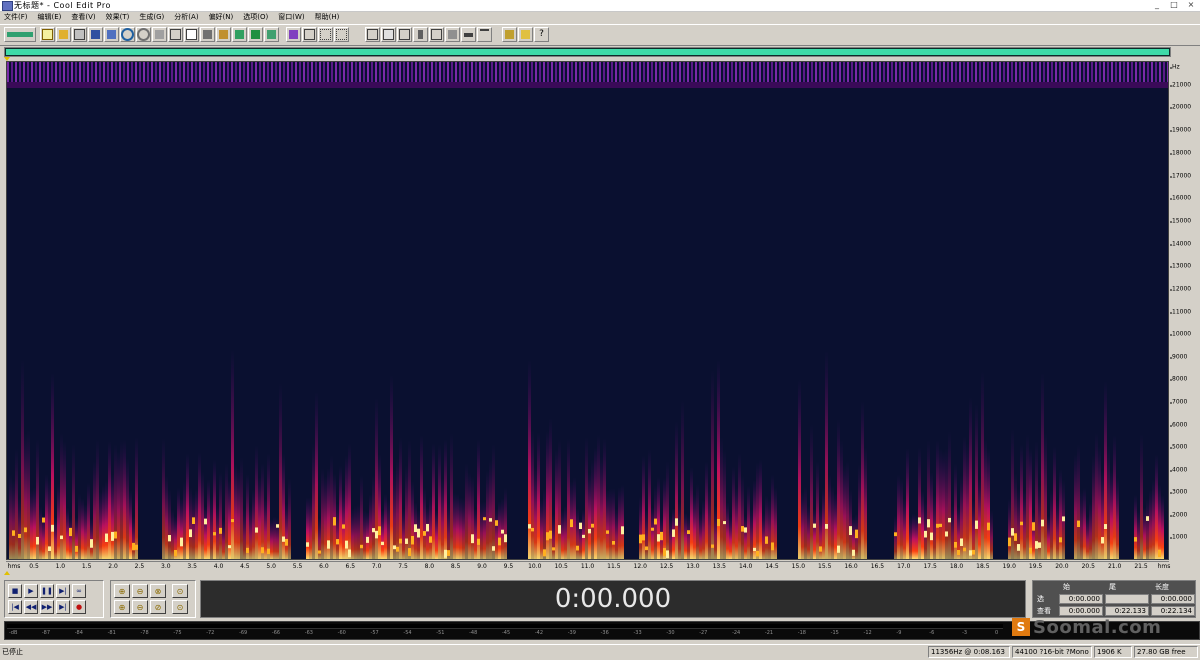 The width and height of the screenshot is (1200, 660). I want to click on meter-icon, so click(468, 34).